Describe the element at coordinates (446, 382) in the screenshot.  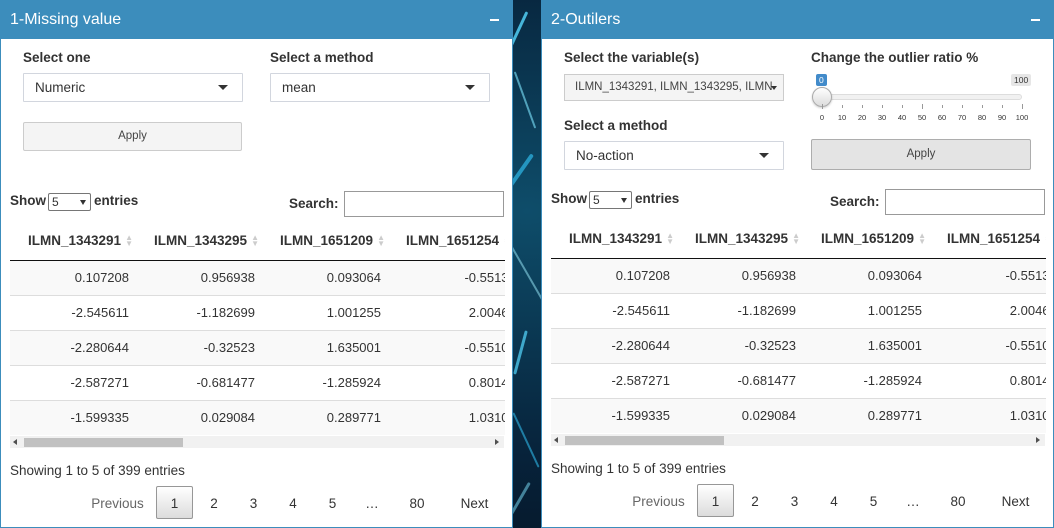
I see `table-cell: 0.801496` at that location.